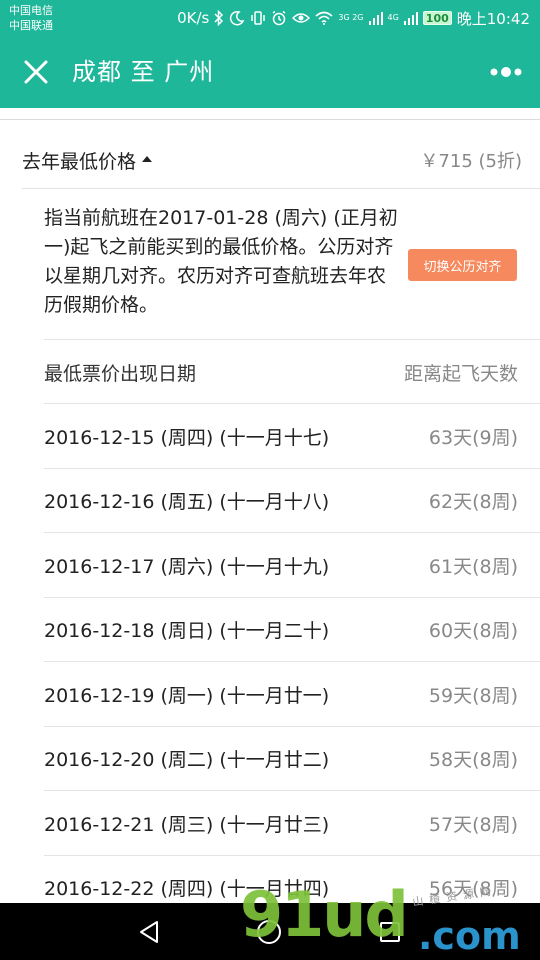 This screenshot has height=960, width=540. What do you see at coordinates (473, 824) in the screenshot?
I see `item-days: 57天(8周)` at bounding box center [473, 824].